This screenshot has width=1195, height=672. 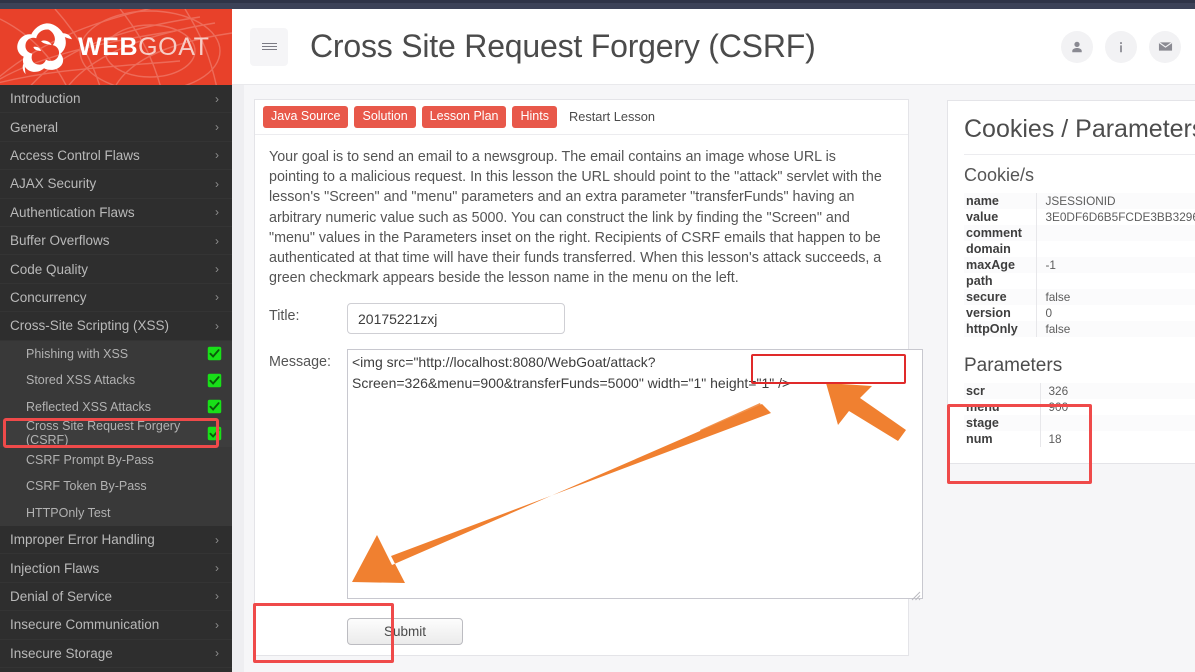 I want to click on cookie-row-key: httpOnly, so click(x=1000, y=329).